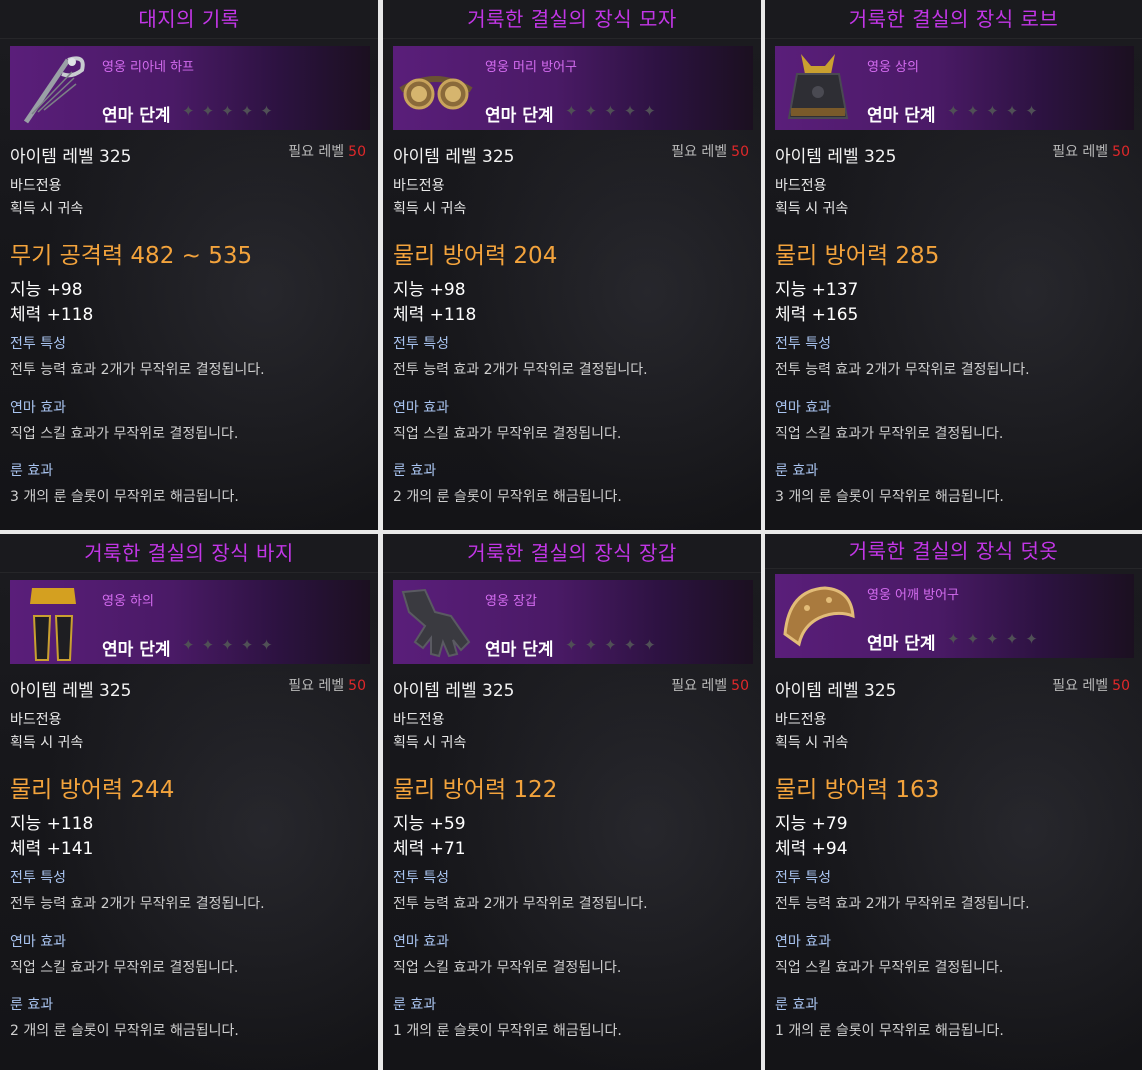 The width and height of the screenshot is (1142, 1070). What do you see at coordinates (436, 88) in the screenshot?
I see `goggles-icon` at bounding box center [436, 88].